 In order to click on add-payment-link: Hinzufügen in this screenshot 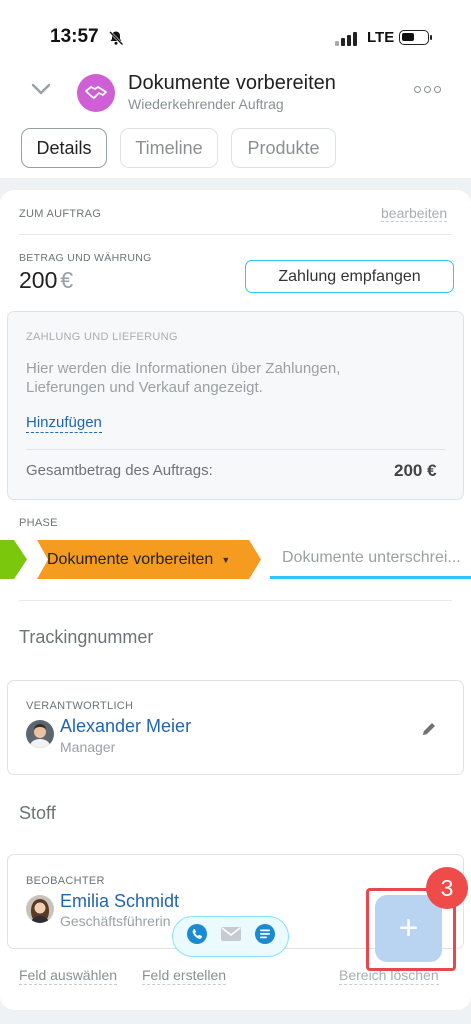, I will do `click(64, 423)`.